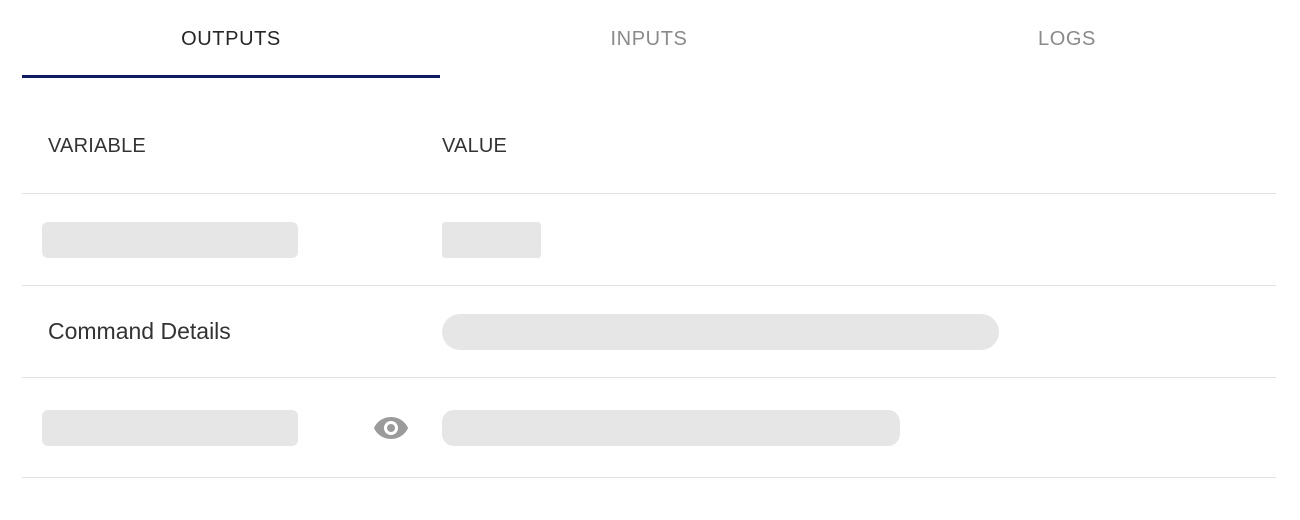 The width and height of the screenshot is (1300, 520). I want to click on tab-outputs: OUTPUTS, so click(231, 39).